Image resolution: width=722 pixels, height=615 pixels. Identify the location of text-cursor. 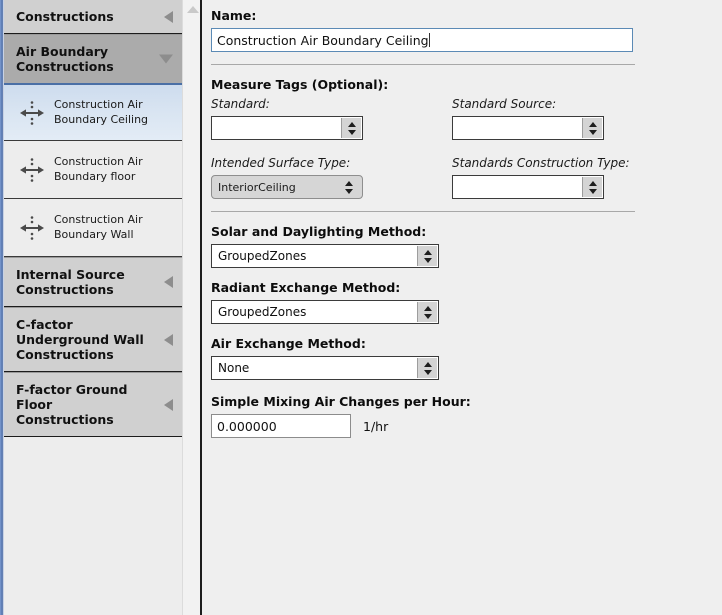
(429, 40).